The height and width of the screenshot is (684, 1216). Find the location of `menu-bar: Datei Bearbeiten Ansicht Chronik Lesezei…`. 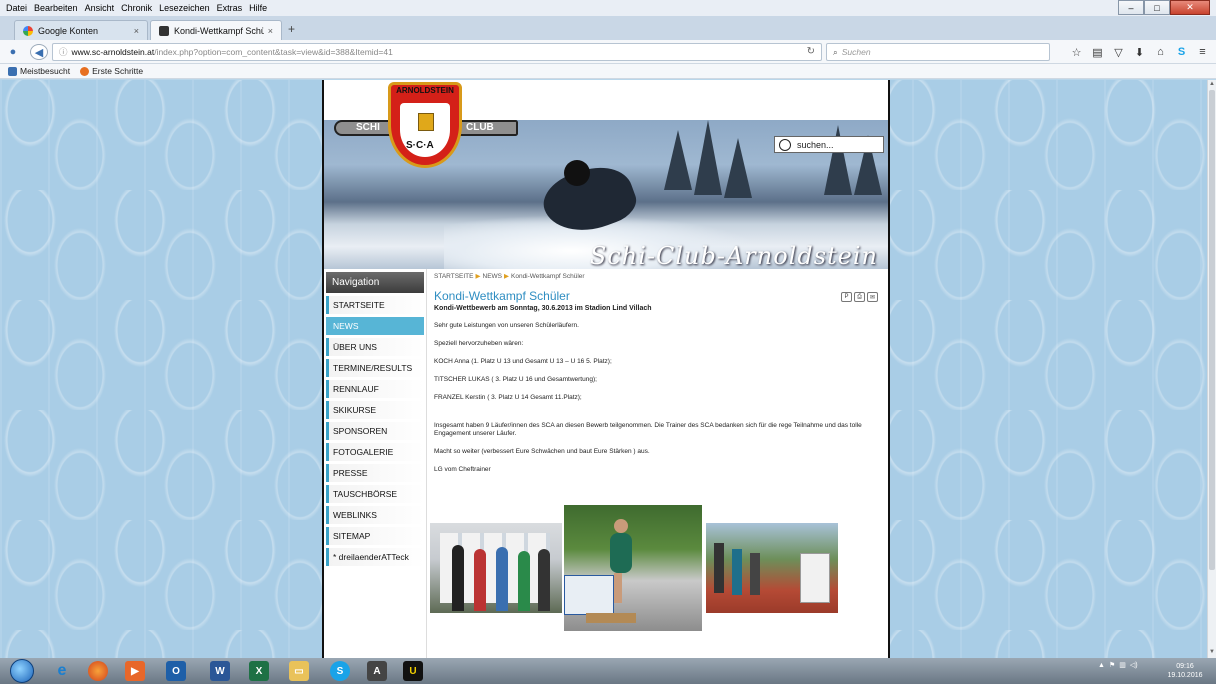

menu-bar: Datei Bearbeiten Ansicht Chronik Lesezei… is located at coordinates (608, 8).